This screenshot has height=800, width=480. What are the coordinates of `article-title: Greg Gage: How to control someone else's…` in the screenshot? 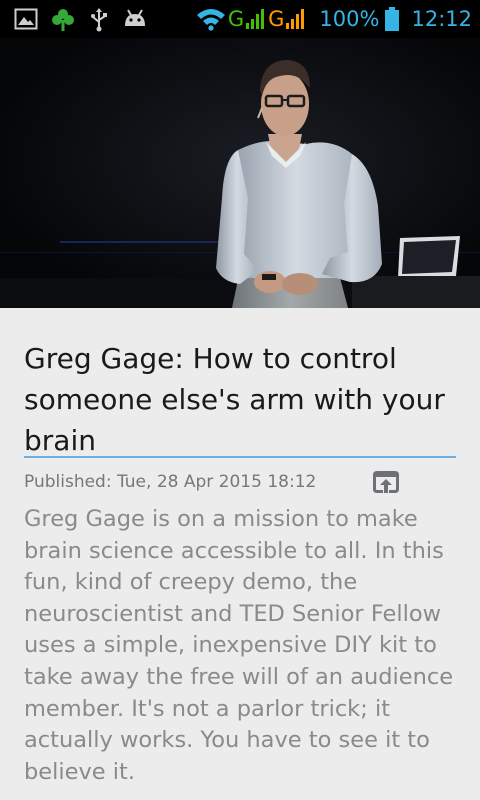 It's located at (234, 399).